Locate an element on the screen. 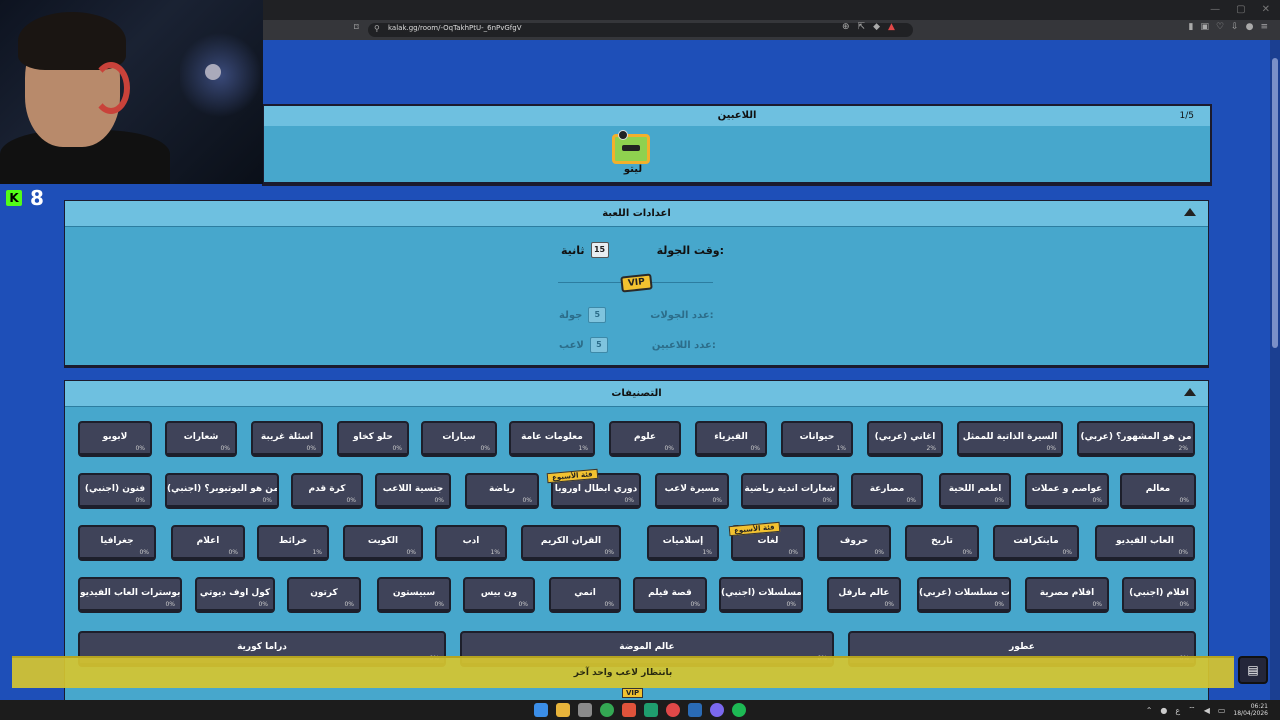 This screenshot has width=1280, height=720. brave-icon is located at coordinates (629, 710).